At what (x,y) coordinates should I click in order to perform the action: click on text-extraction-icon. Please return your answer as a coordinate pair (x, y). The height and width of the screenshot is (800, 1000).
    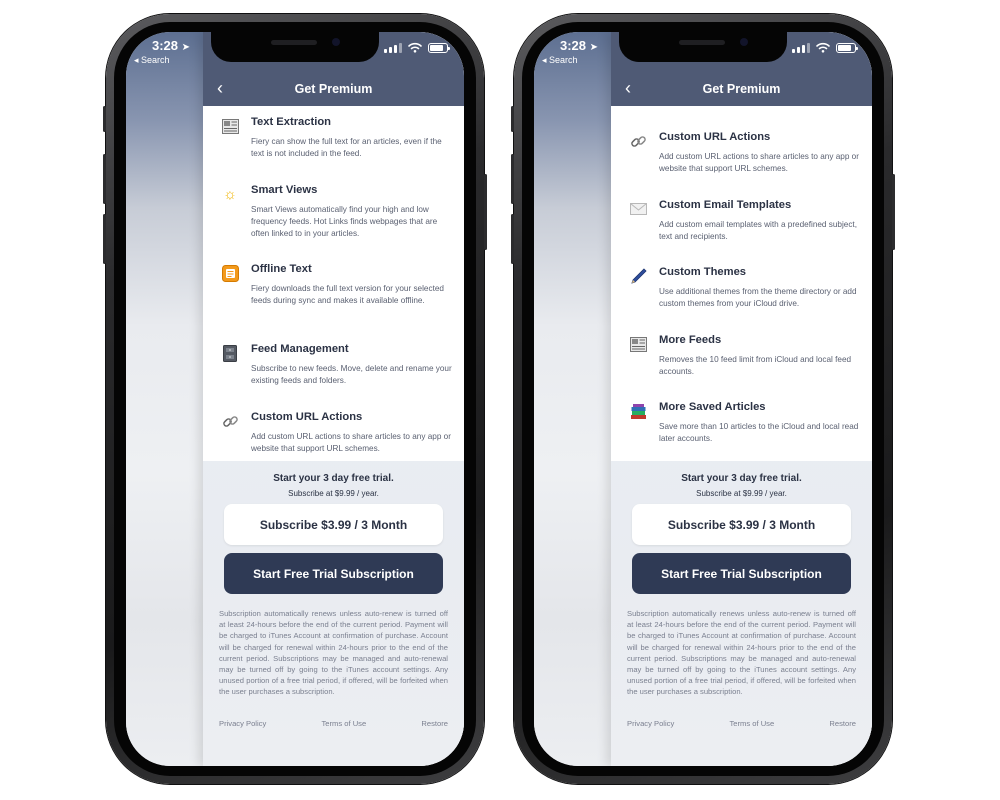
    Looking at the image, I should click on (230, 126).